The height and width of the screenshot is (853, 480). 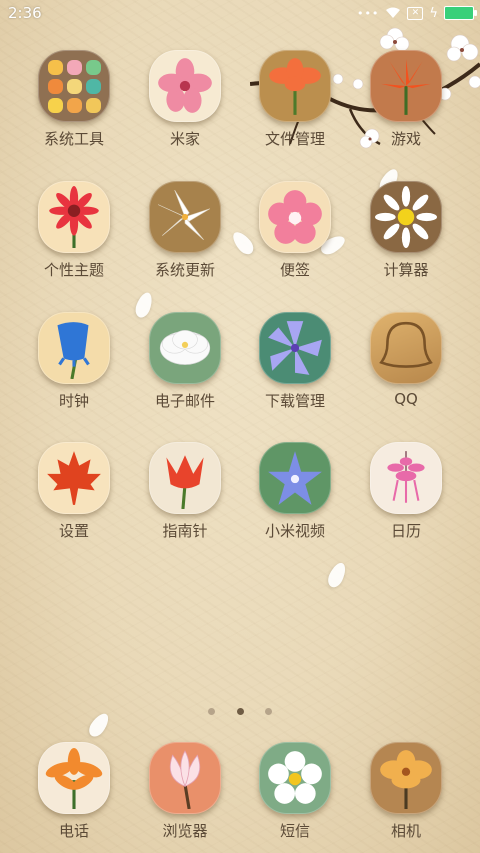 I want to click on app-themes: 个性主题, so click(x=74, y=230).